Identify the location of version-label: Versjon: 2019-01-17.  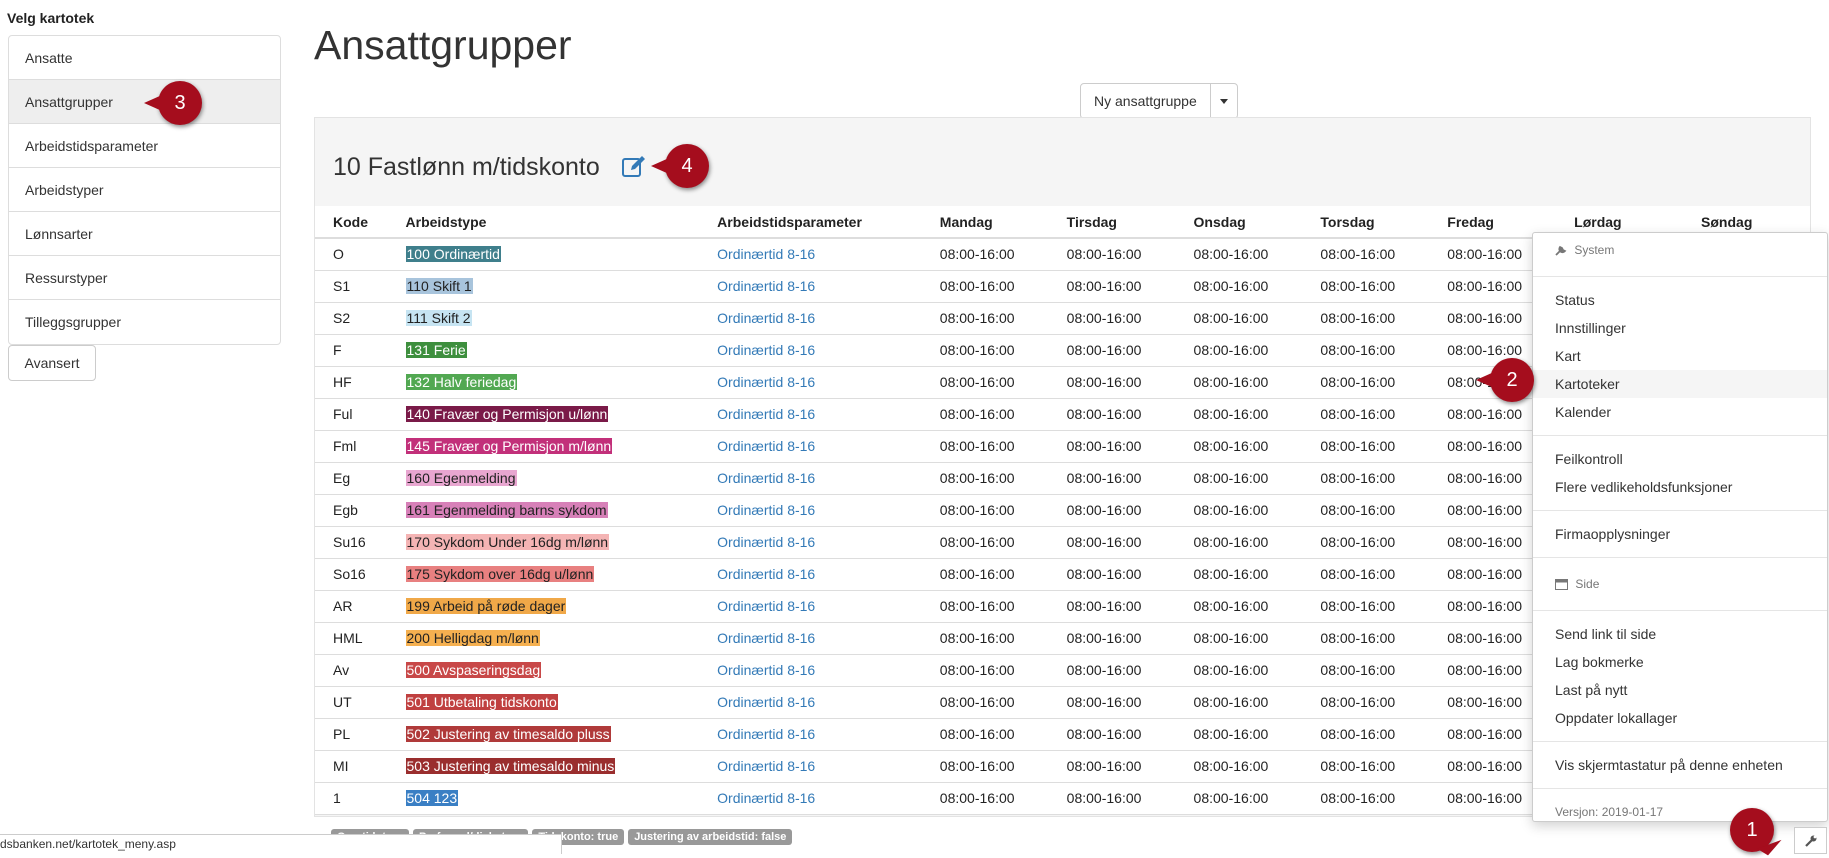
(1609, 812).